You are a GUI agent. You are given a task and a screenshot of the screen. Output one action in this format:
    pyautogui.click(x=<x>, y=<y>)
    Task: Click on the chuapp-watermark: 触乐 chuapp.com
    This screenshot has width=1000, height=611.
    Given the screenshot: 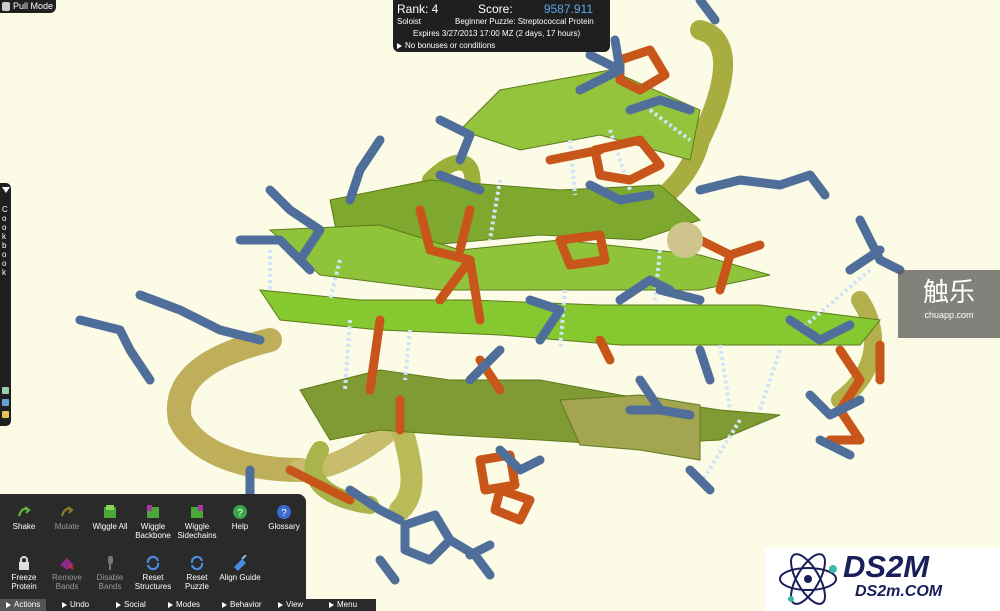 What is the action you would take?
    pyautogui.click(x=949, y=304)
    